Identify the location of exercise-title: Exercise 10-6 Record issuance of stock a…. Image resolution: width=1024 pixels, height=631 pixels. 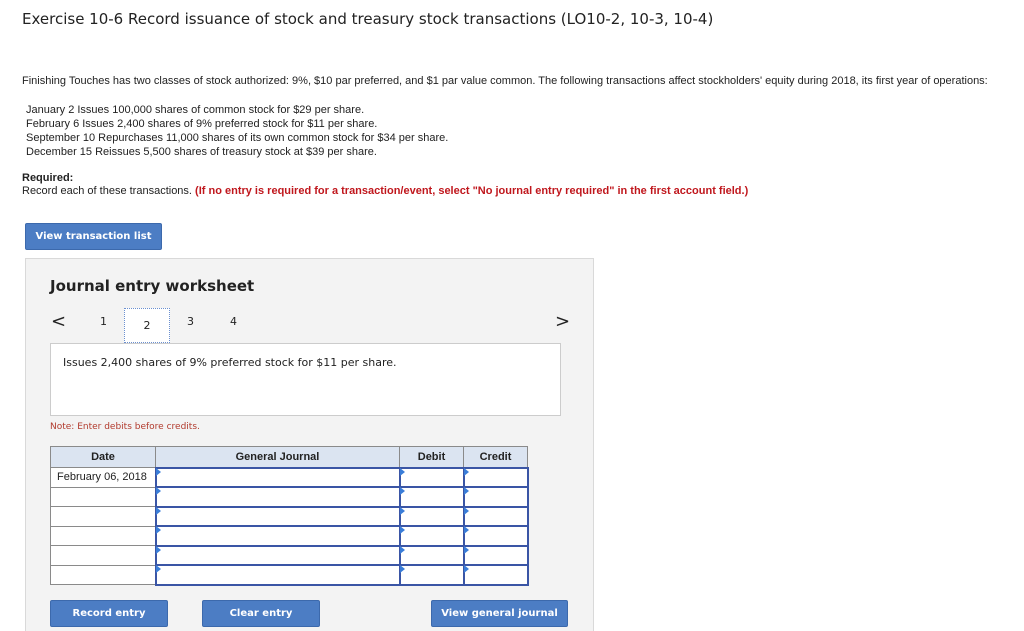
(368, 19).